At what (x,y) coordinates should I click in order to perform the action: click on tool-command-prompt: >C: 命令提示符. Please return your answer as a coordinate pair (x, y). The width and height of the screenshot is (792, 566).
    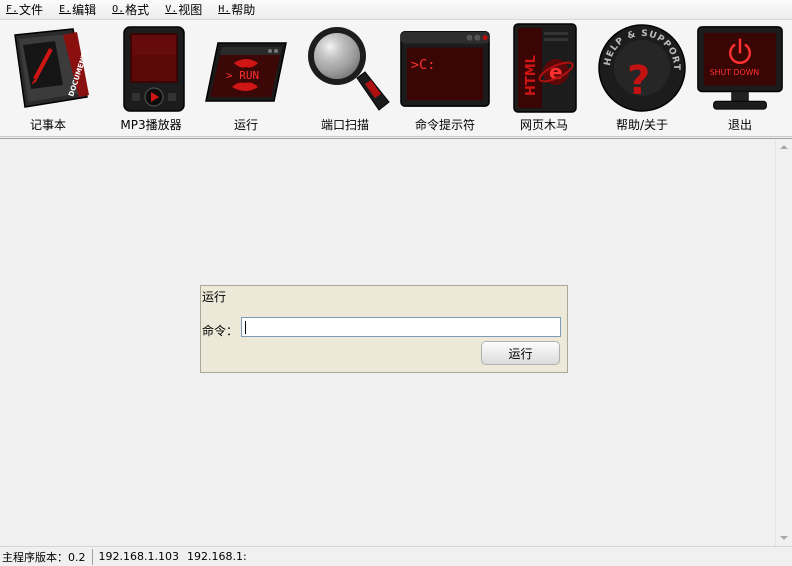
    Looking at the image, I should click on (445, 78).